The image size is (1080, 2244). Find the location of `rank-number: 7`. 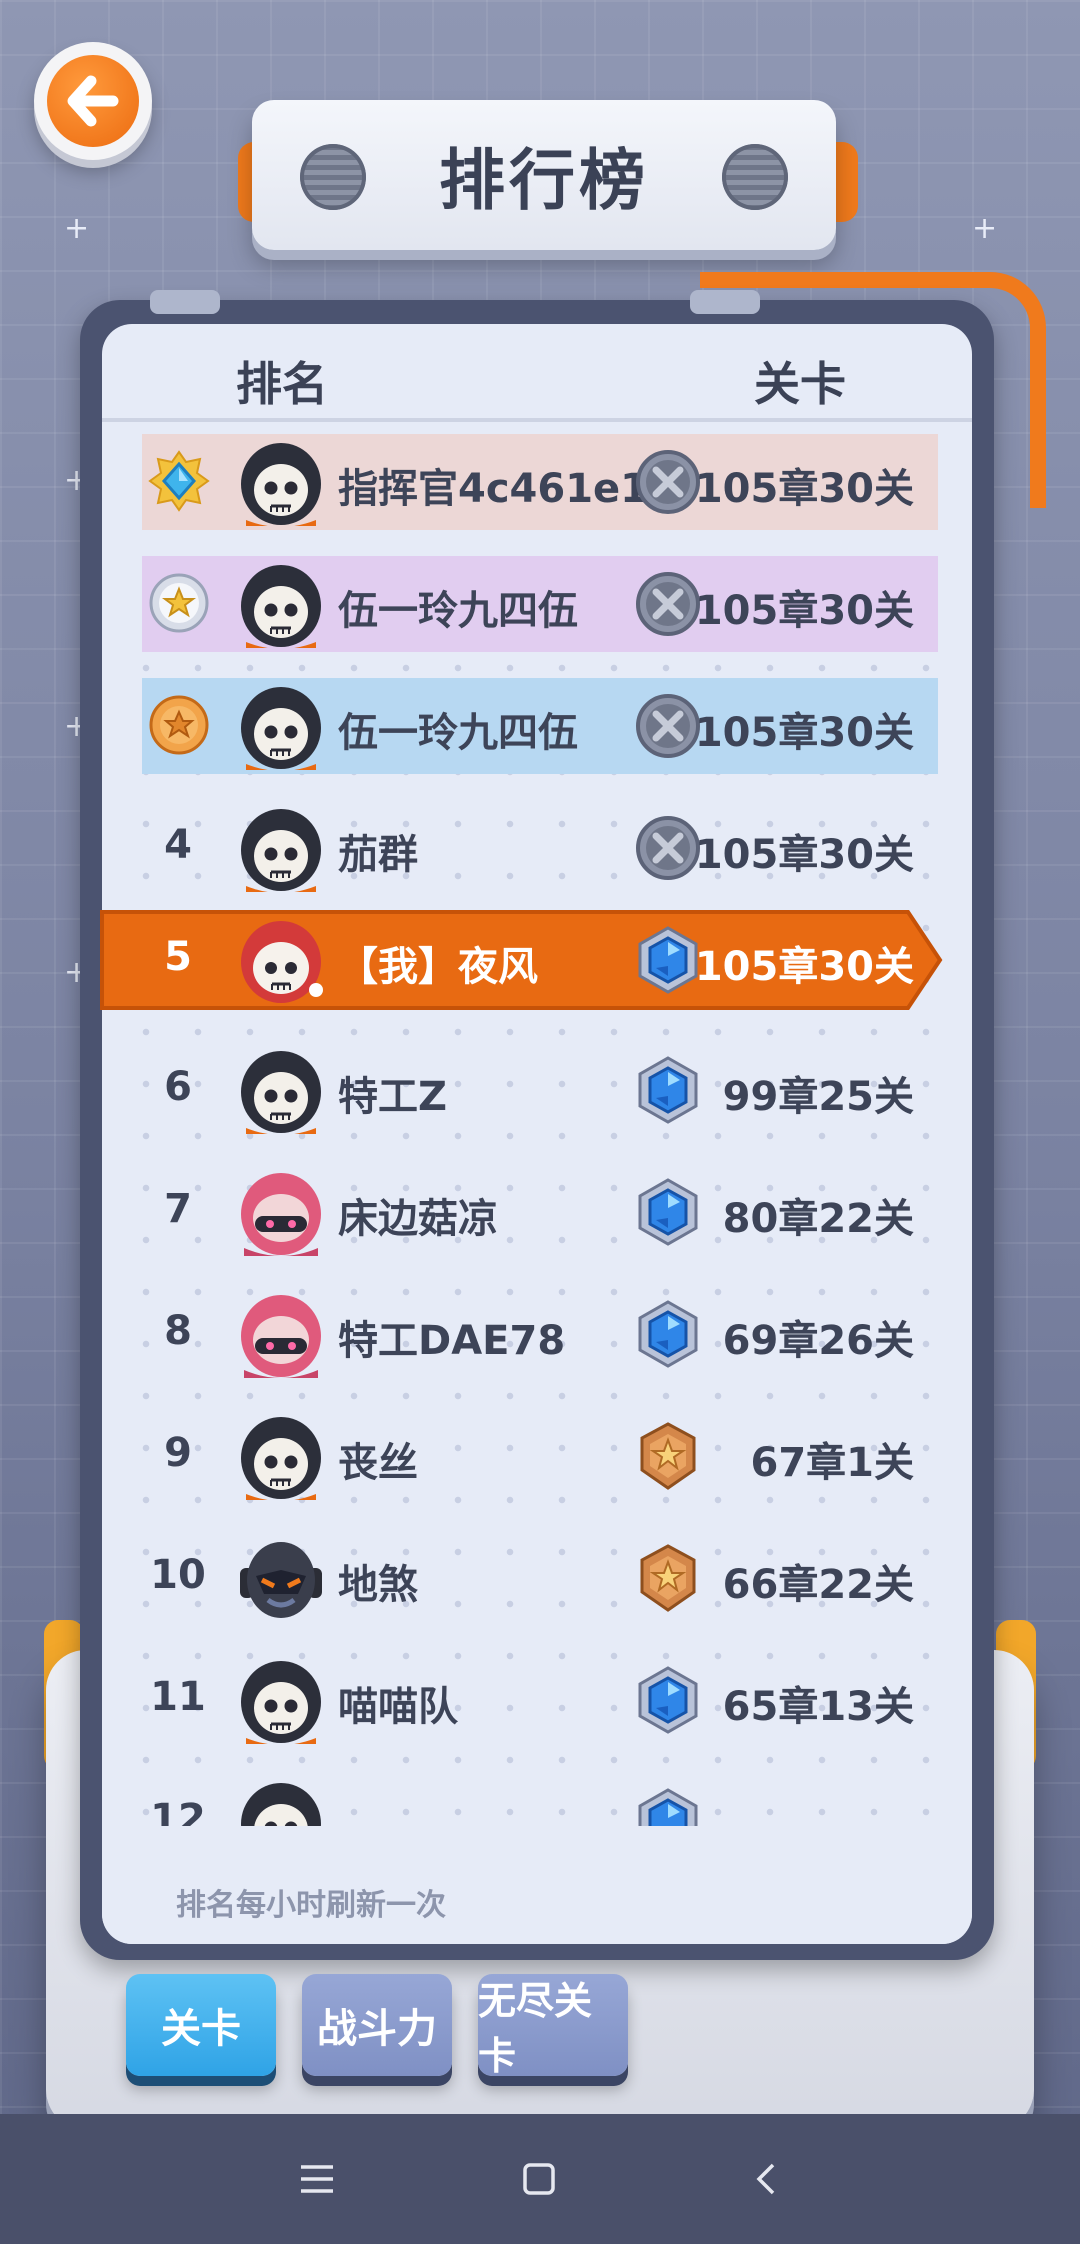

rank-number: 7 is located at coordinates (178, 1209).